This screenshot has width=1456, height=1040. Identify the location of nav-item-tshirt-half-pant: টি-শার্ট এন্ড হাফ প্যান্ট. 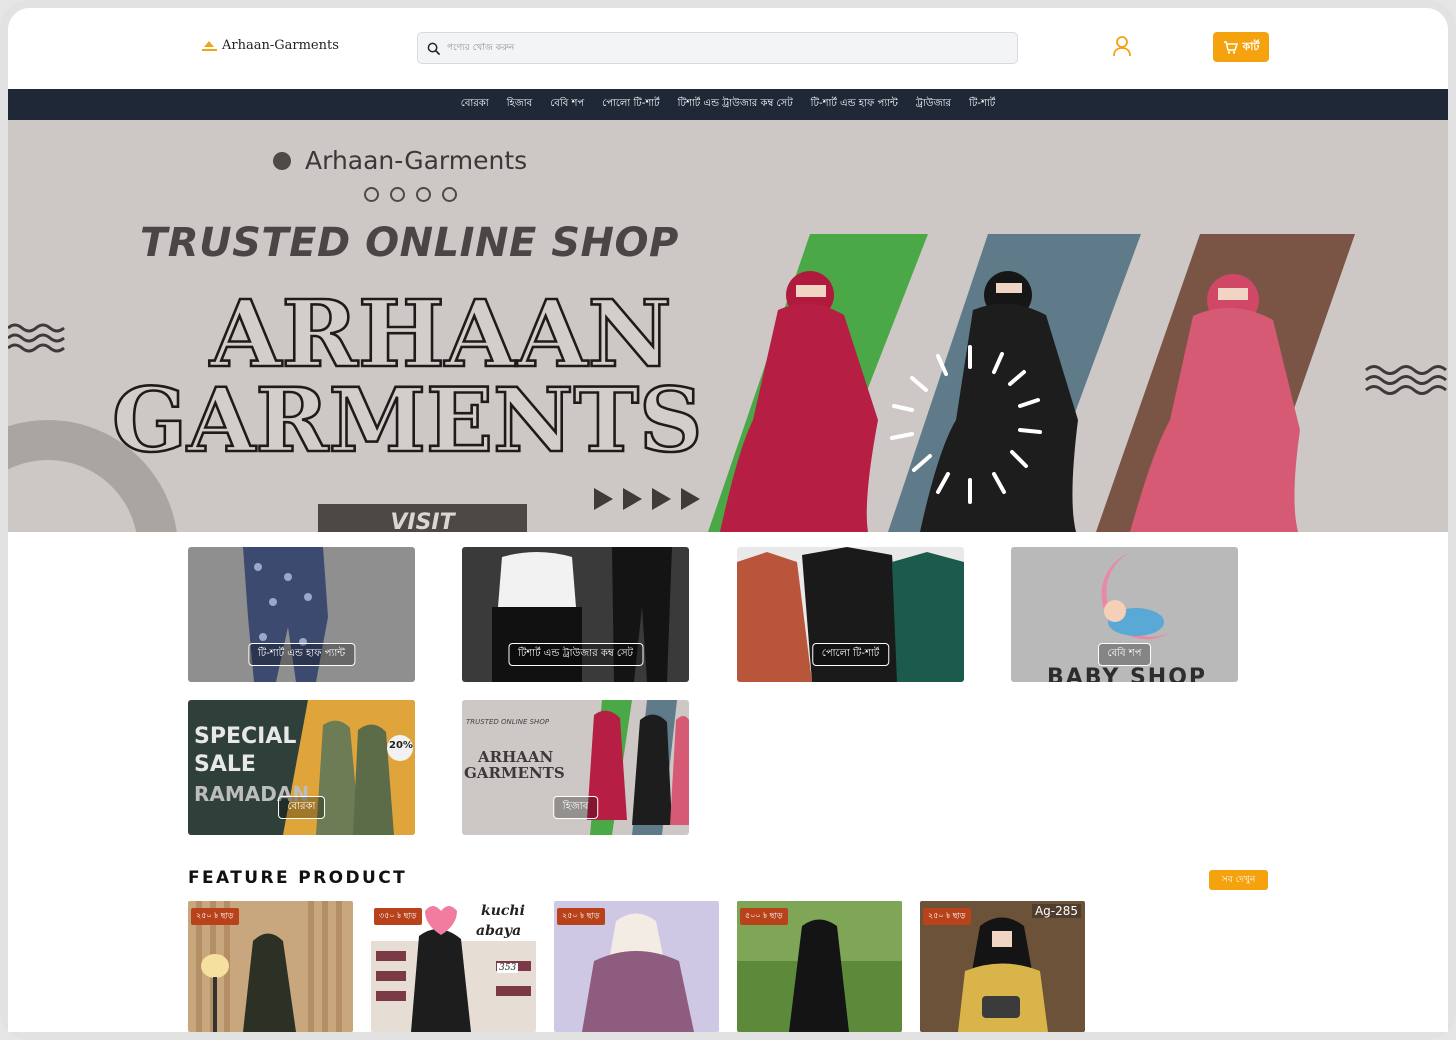
(854, 104).